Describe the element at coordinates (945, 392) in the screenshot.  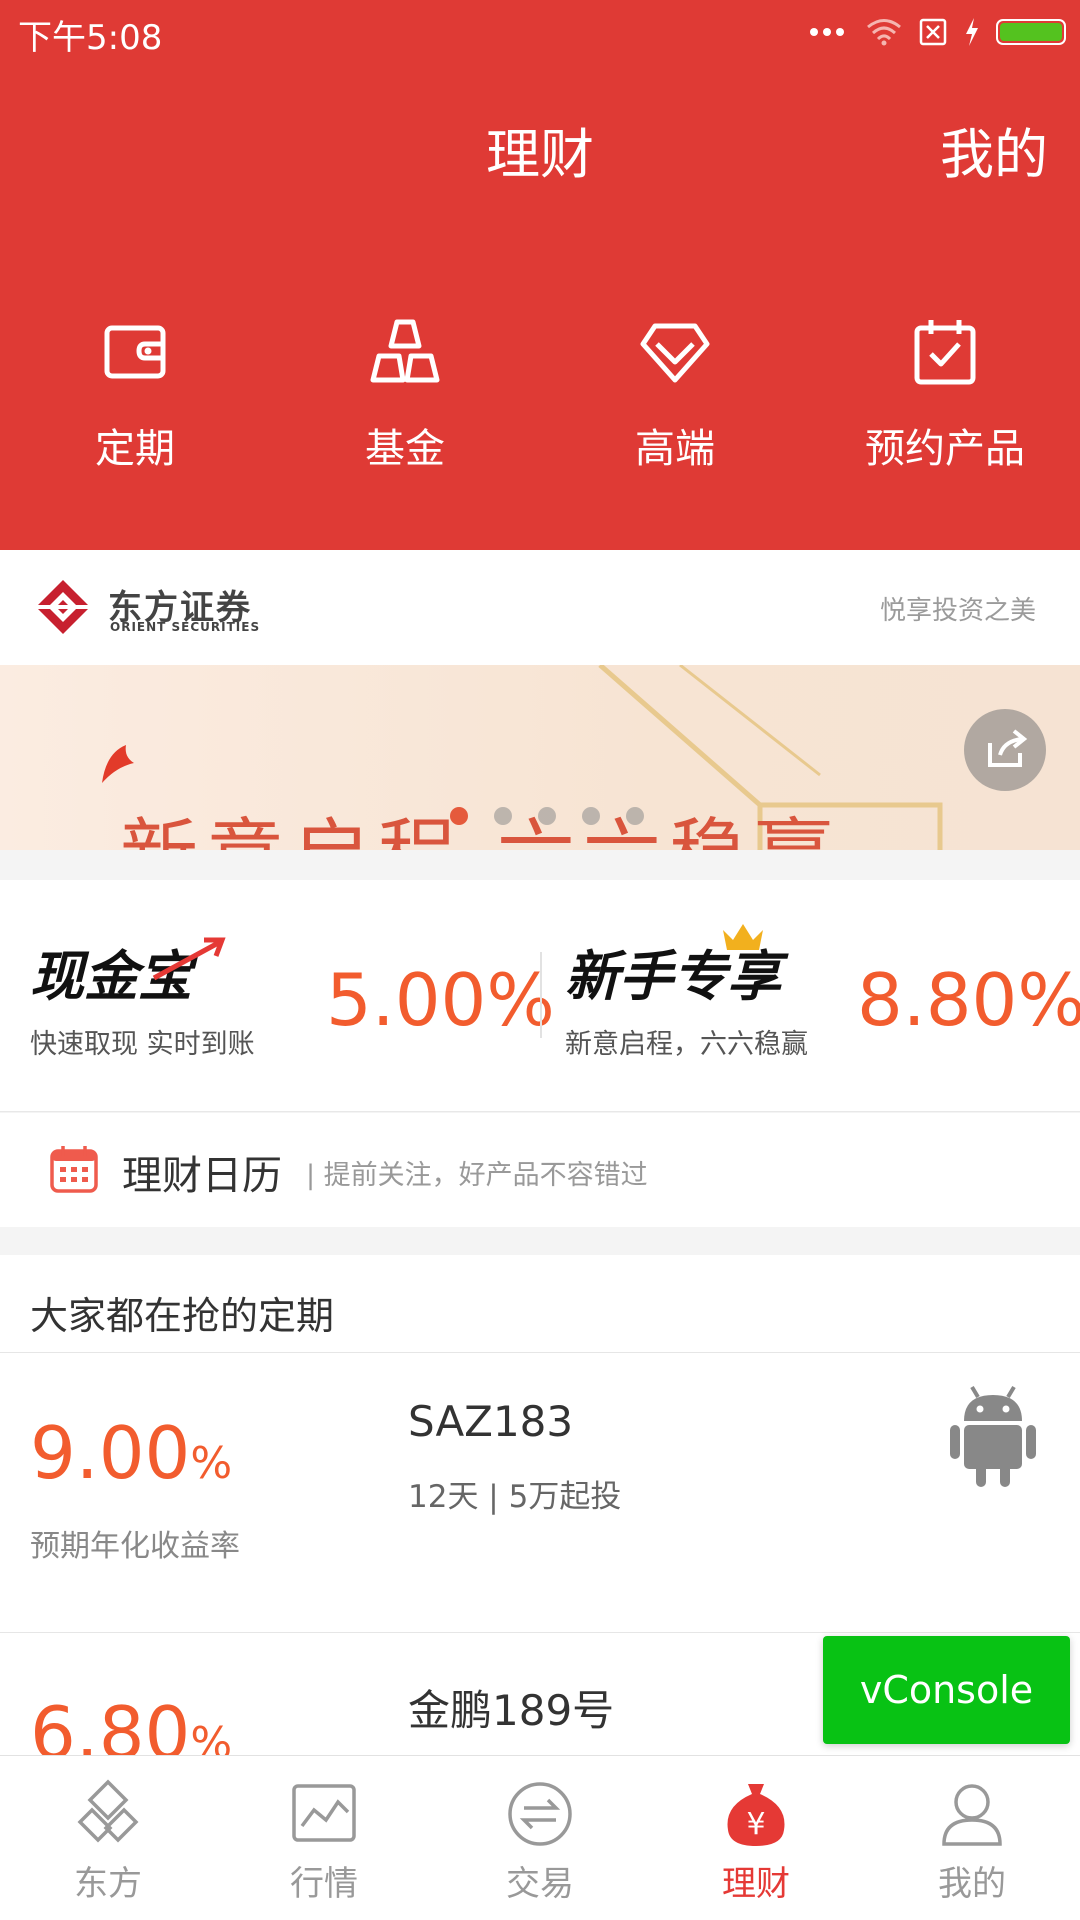
I see `quick-entry-reserve: 预约产品` at that location.